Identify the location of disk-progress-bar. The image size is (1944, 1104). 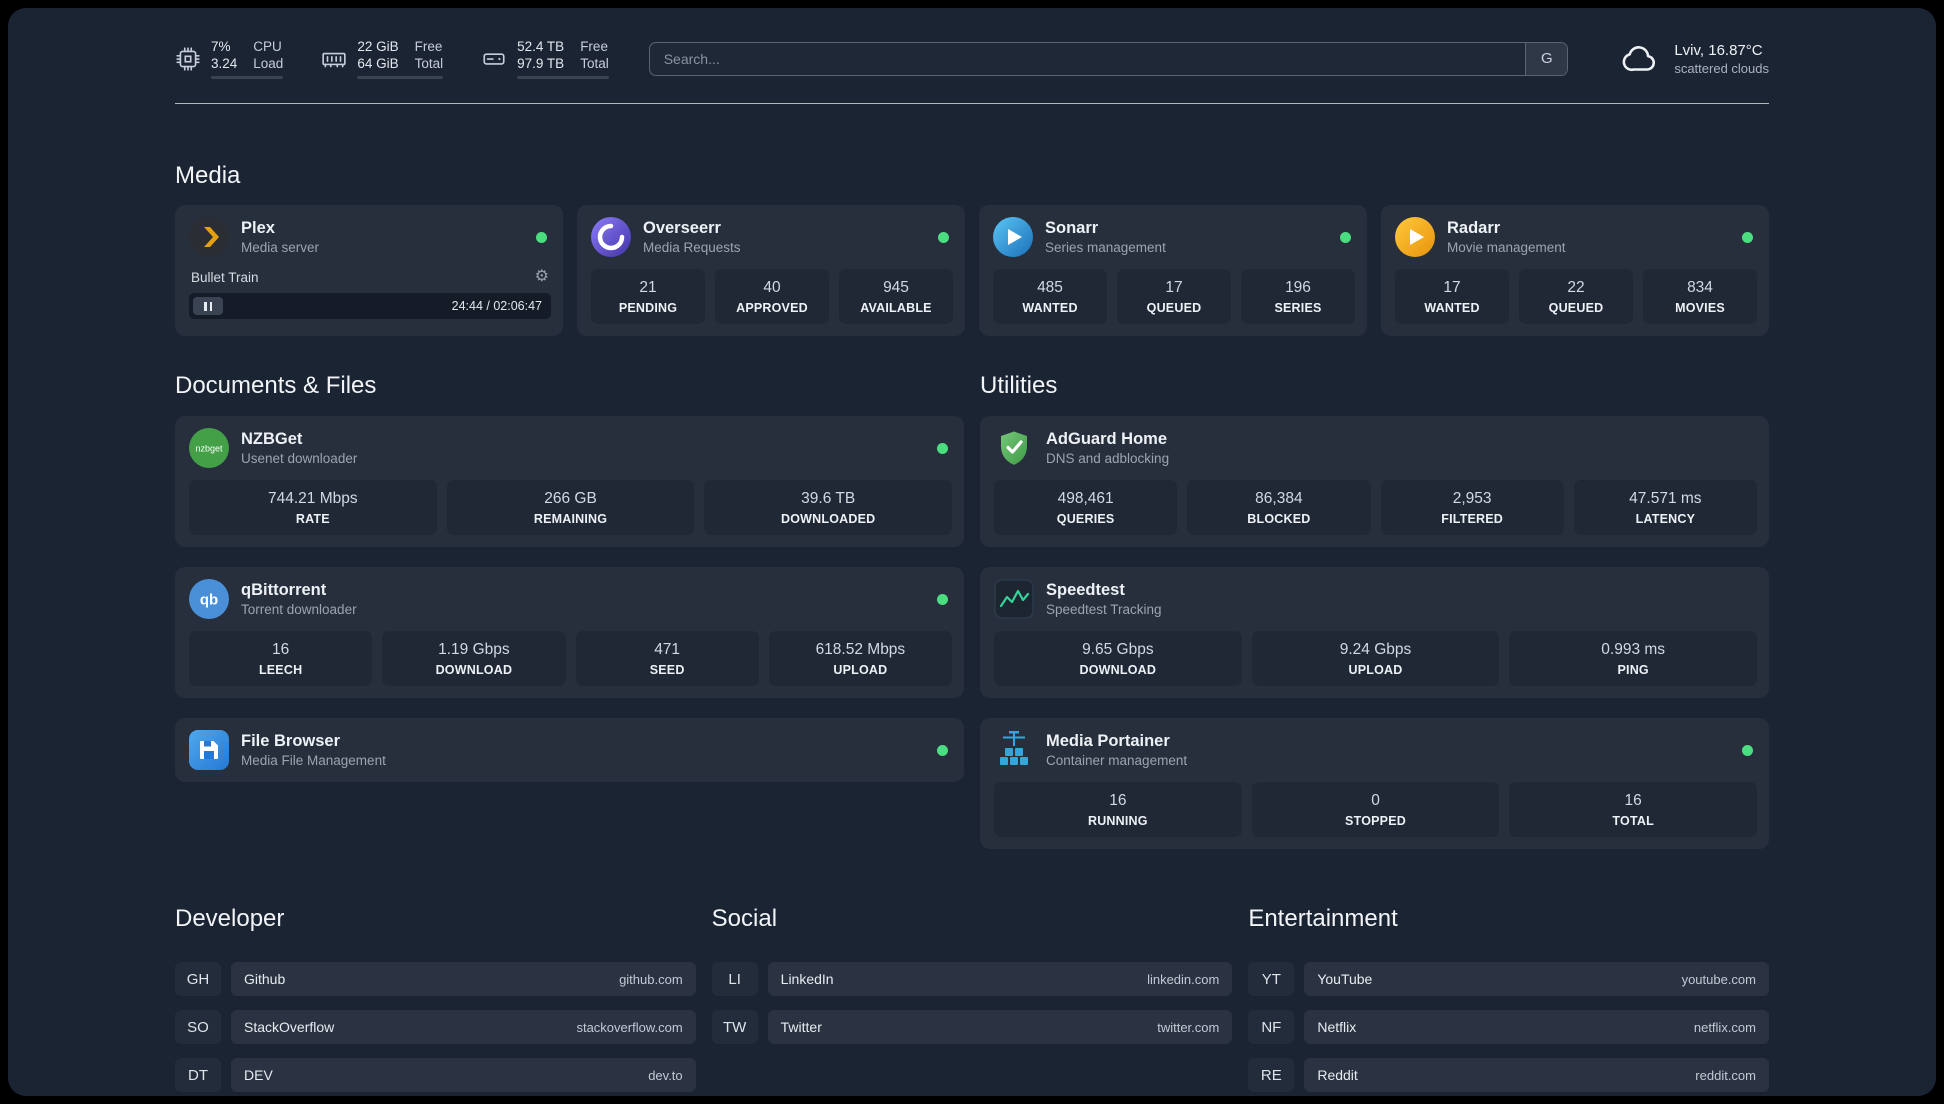
(563, 77).